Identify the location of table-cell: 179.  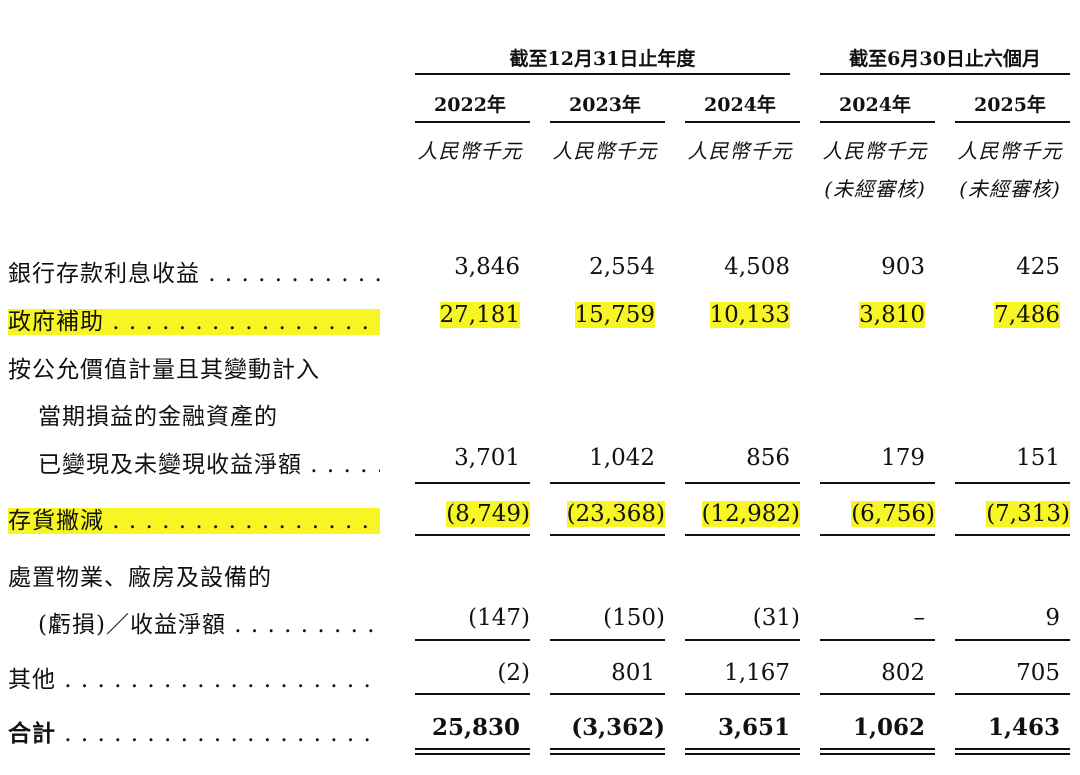
(903, 458).